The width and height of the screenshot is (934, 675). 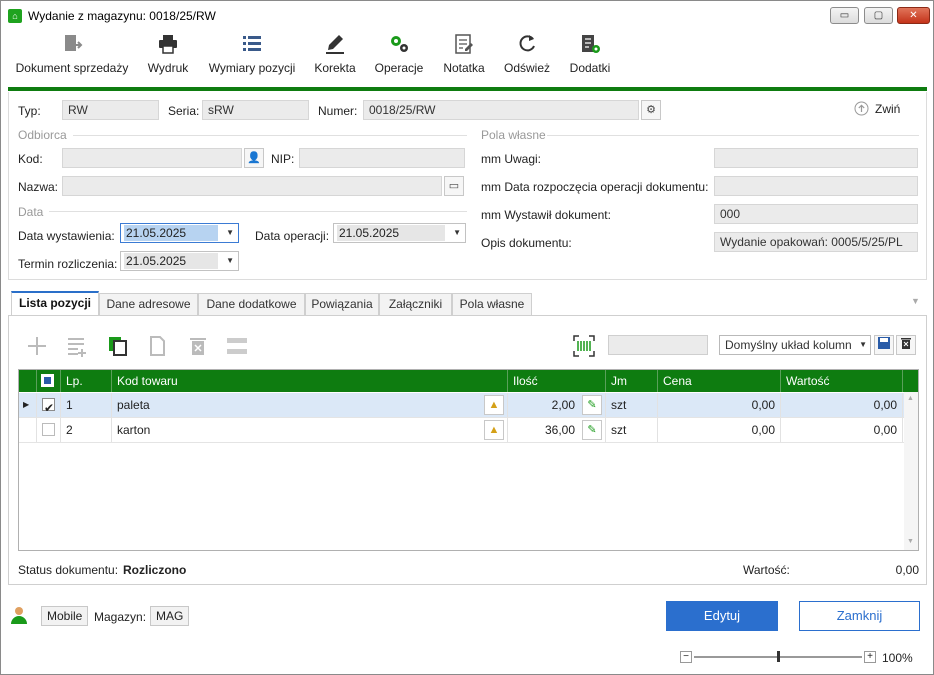 What do you see at coordinates (879, 109) in the screenshot?
I see `collapse-button: Zwiń` at bounding box center [879, 109].